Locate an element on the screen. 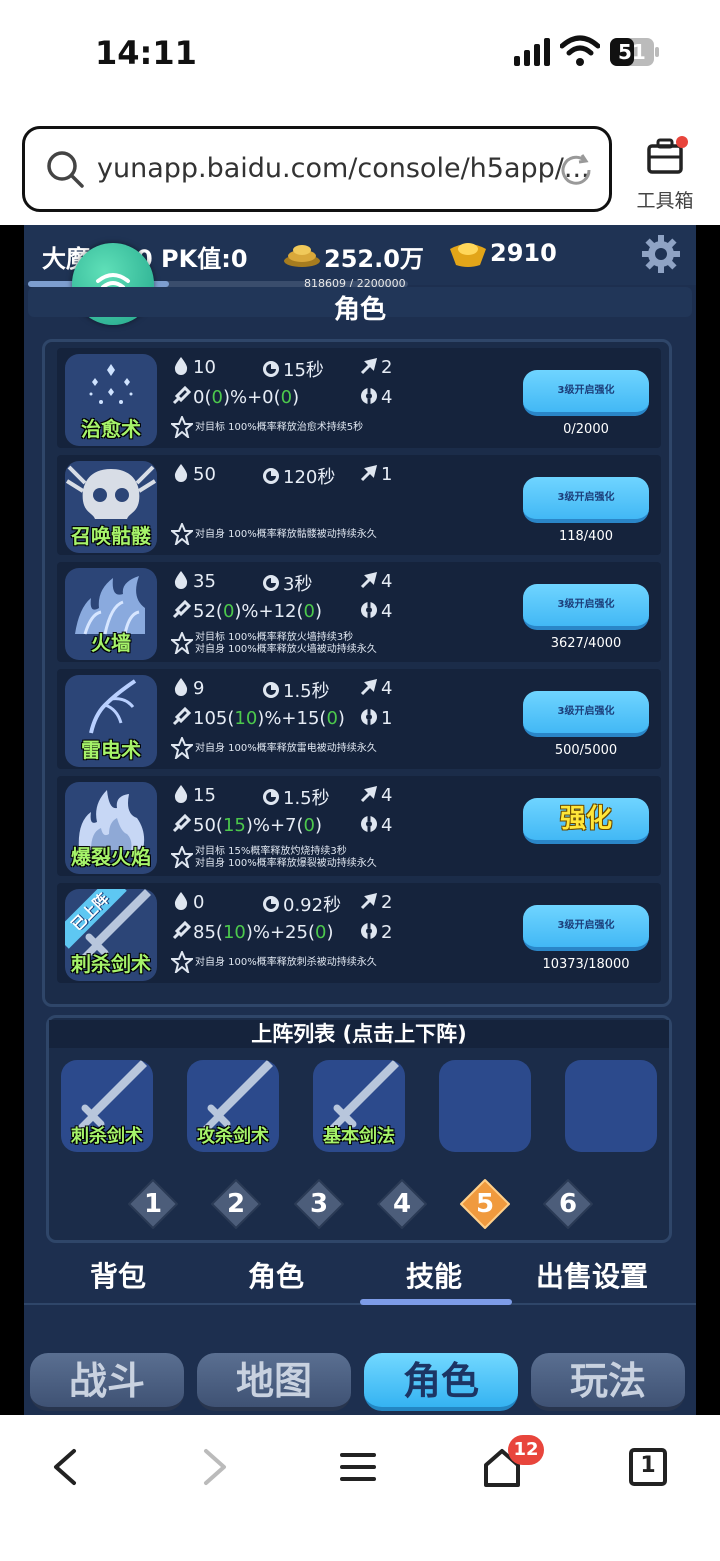  menu-icon is located at coordinates (358, 1467).